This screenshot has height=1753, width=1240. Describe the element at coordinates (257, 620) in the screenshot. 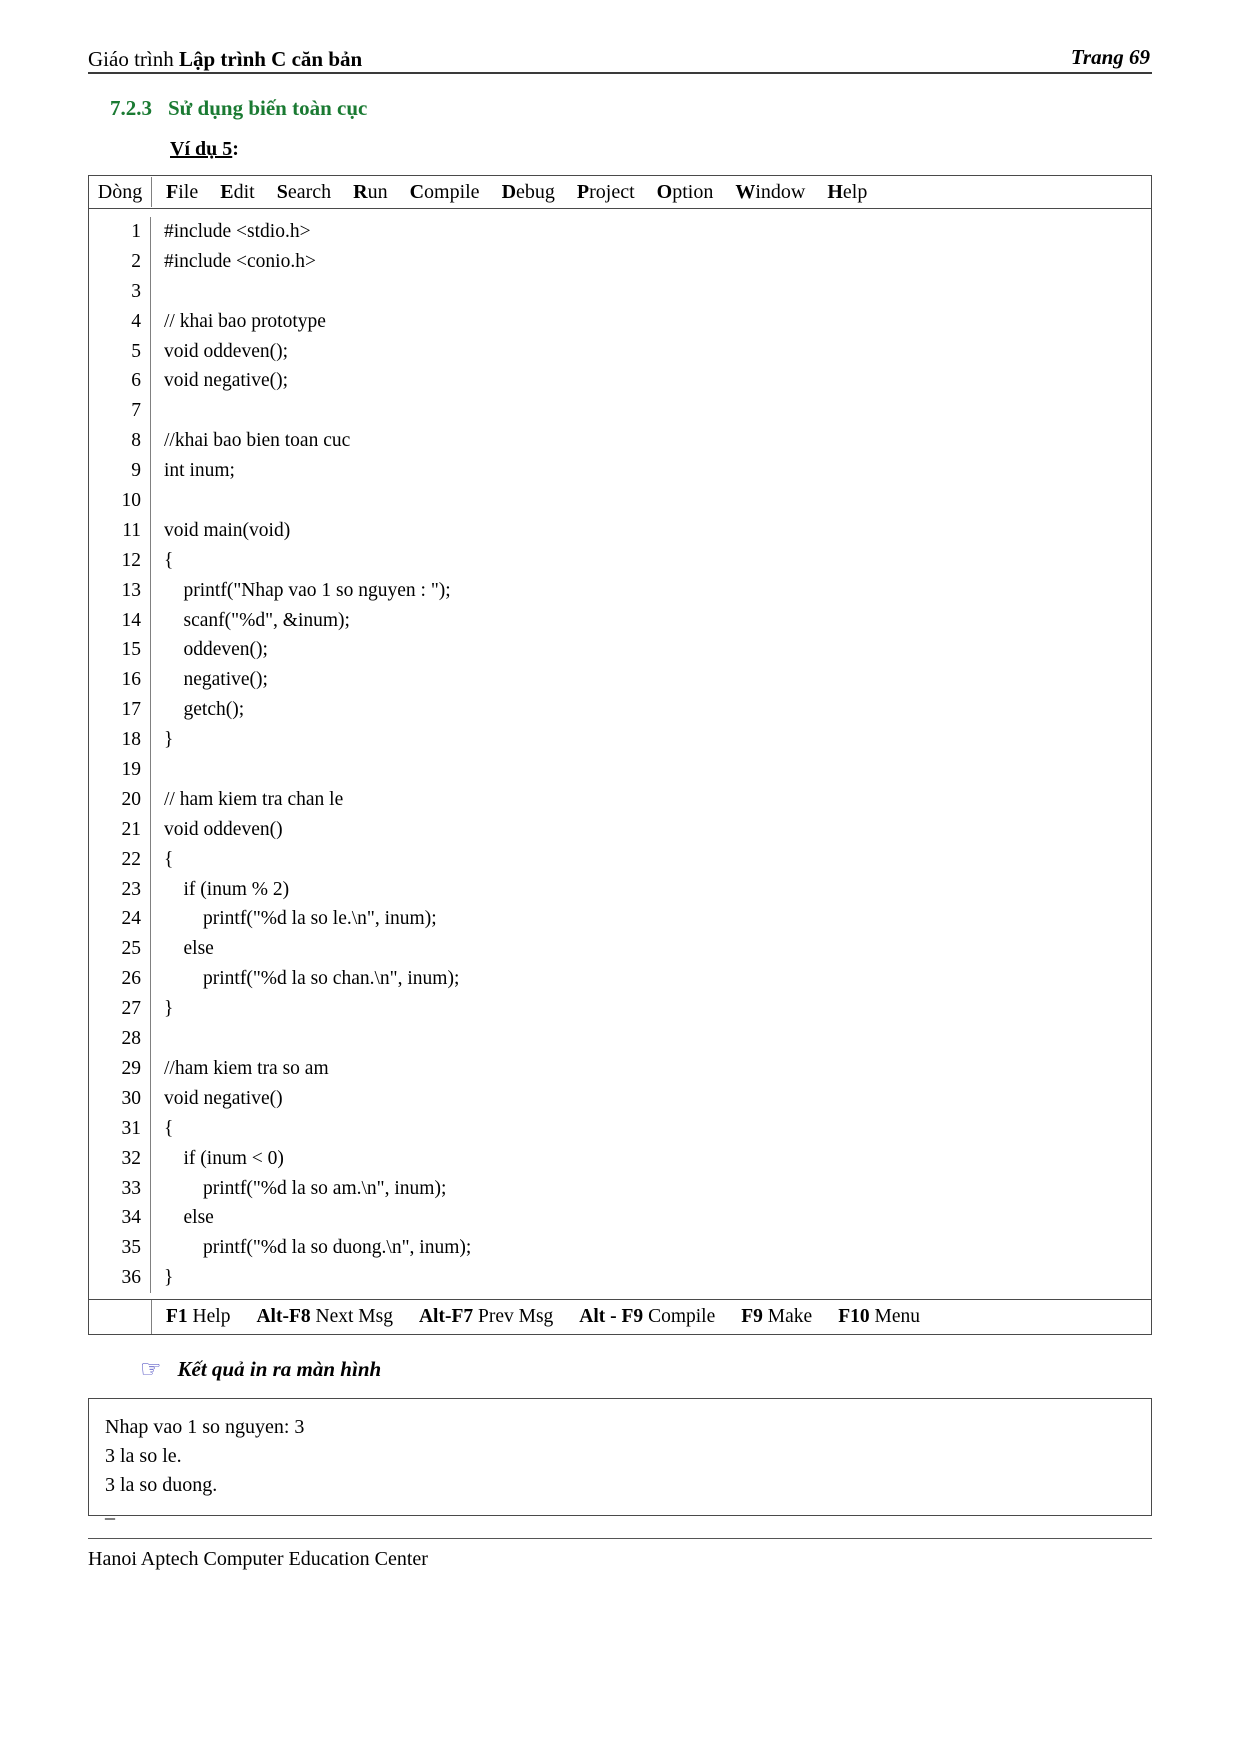

I see `code-line: scanf("%d", &inum);` at that location.